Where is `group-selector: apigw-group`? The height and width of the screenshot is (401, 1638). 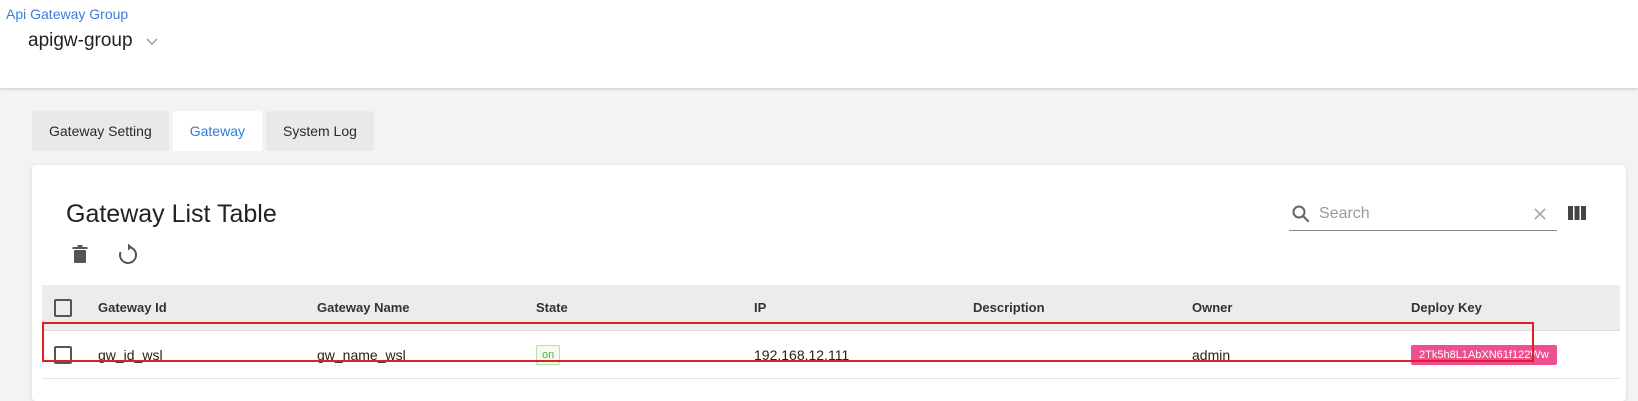
group-selector: apigw-group is located at coordinates (93, 41).